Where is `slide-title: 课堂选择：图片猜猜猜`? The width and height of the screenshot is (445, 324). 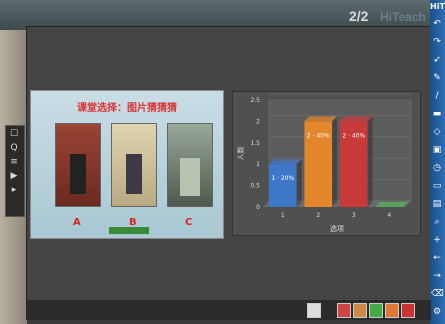
slide-title: 课堂选择：图片猜猜猜 is located at coordinates (127, 108).